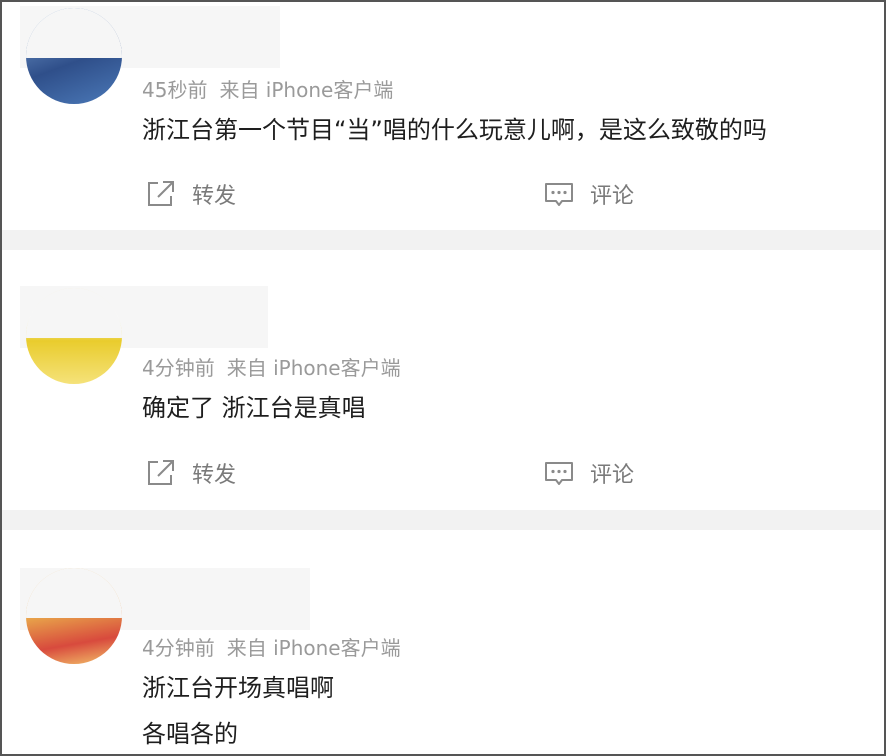 Image resolution: width=886 pixels, height=756 pixels. I want to click on post-text: 浙江台开场真唱啊, so click(238, 688).